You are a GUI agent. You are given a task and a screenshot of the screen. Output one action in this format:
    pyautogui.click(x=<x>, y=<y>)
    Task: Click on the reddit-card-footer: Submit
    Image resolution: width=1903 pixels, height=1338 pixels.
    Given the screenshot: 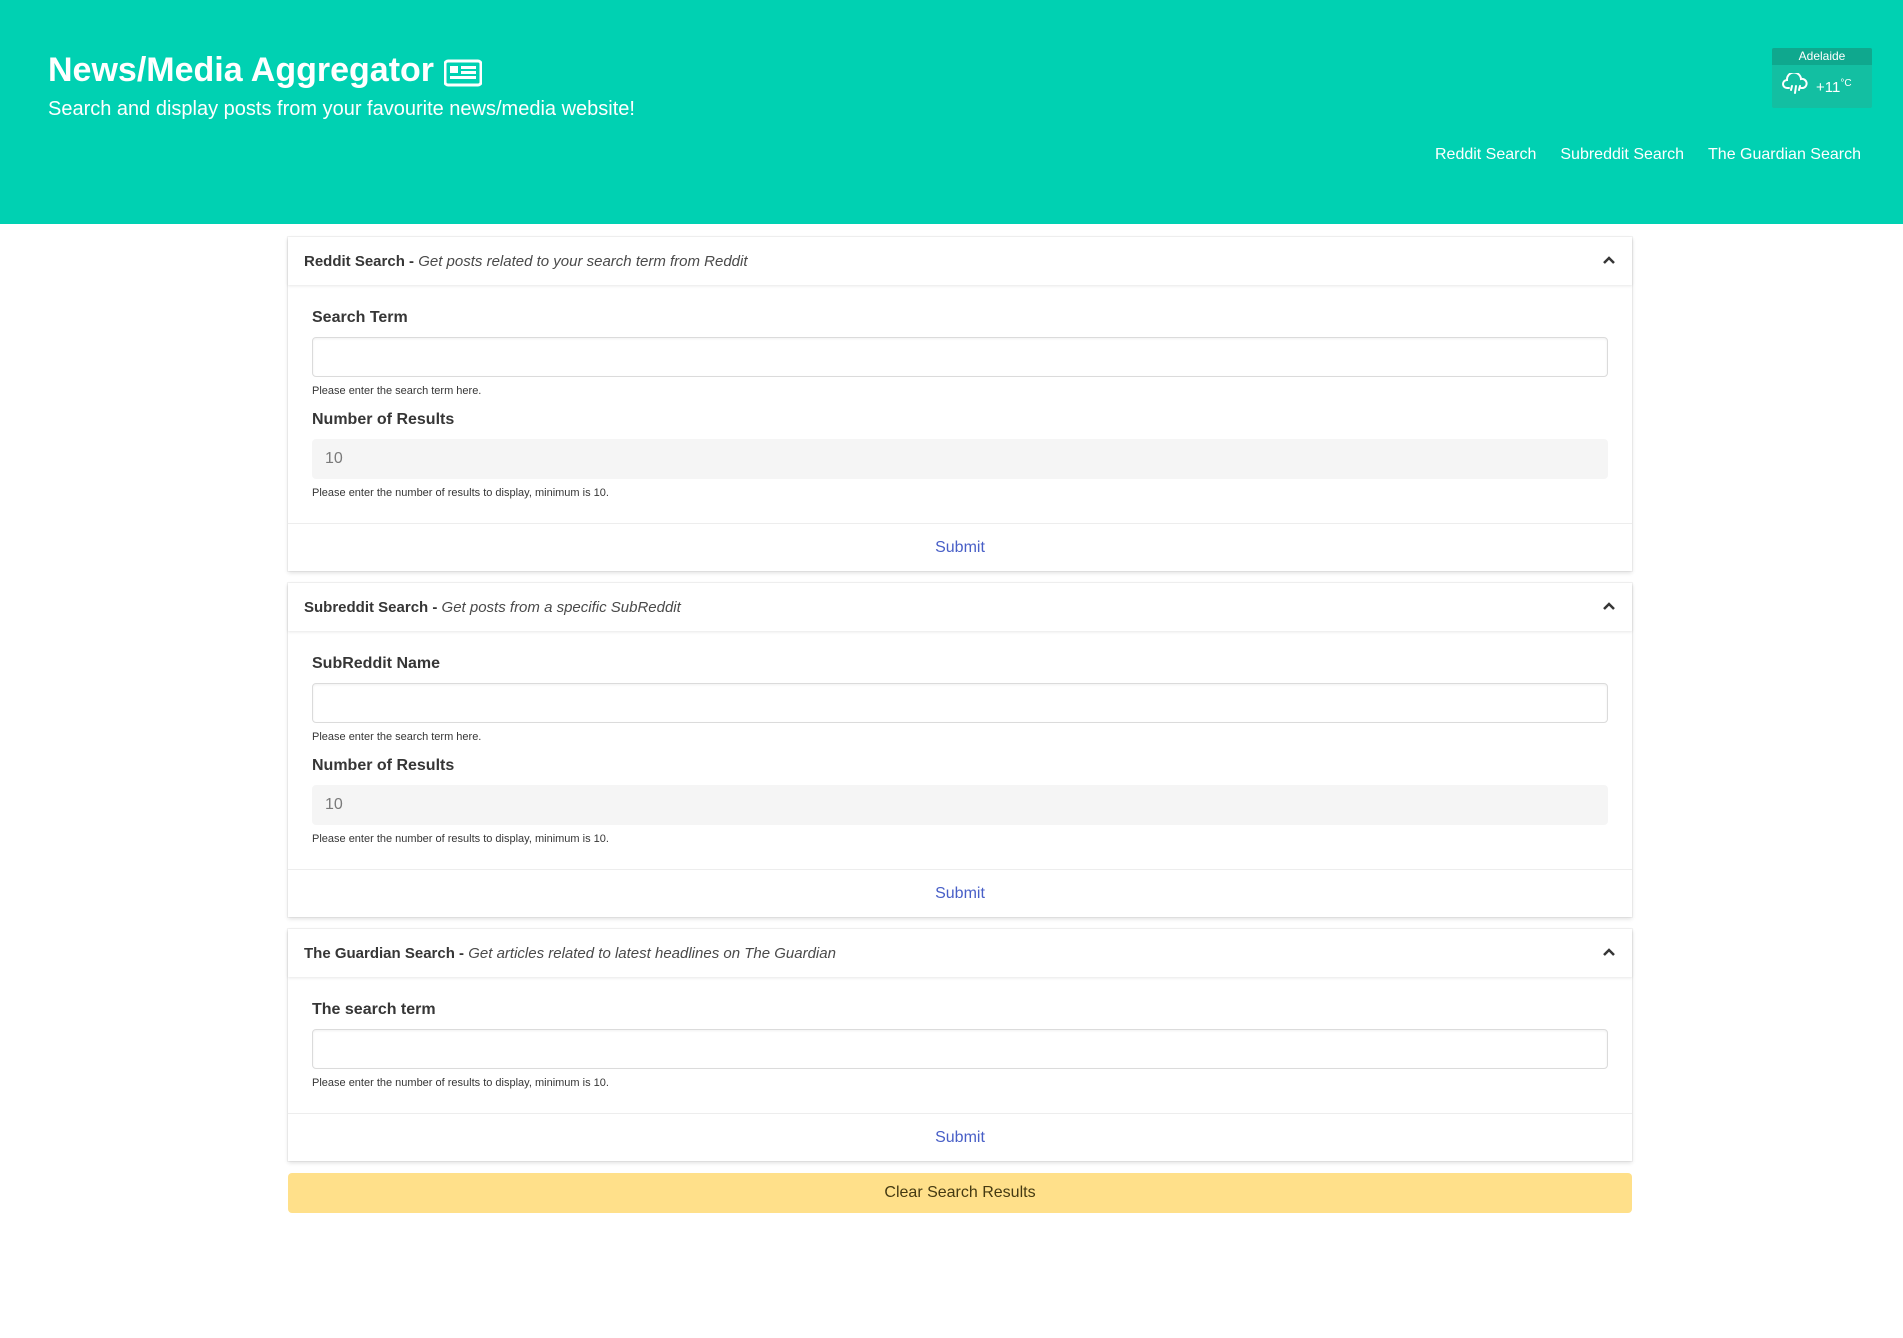 What is the action you would take?
    pyautogui.click(x=960, y=547)
    